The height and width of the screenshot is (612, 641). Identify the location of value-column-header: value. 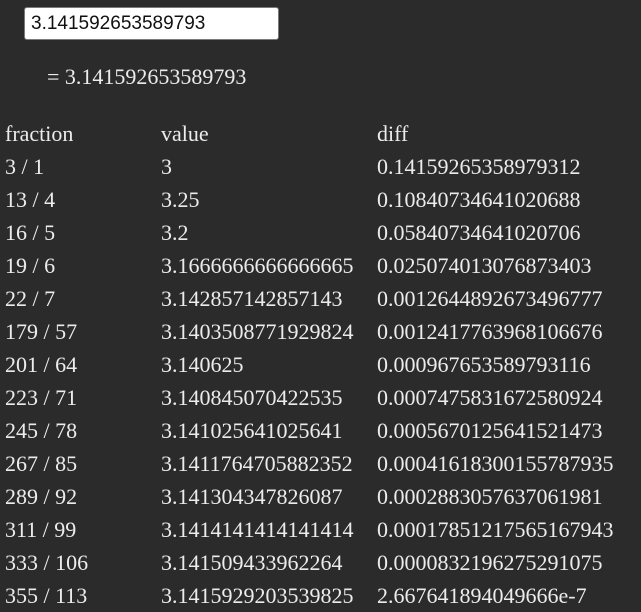
(185, 133).